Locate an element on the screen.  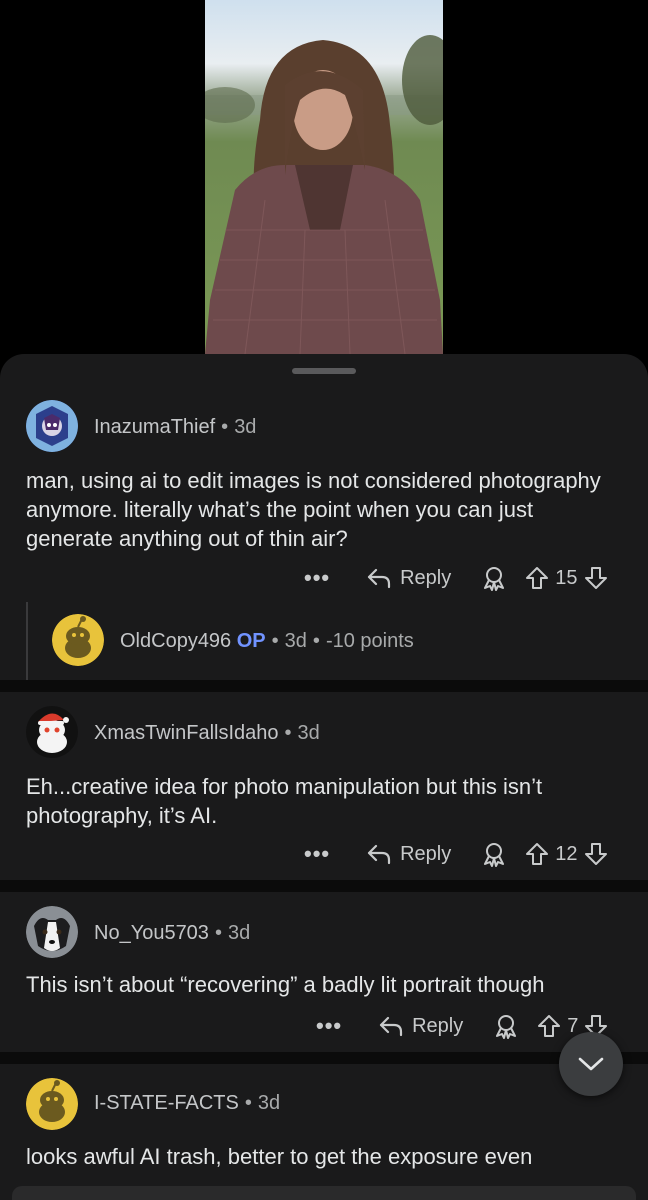
comment-meta: XmasTwinFallsIdaho • 3d is located at coordinates (207, 733).